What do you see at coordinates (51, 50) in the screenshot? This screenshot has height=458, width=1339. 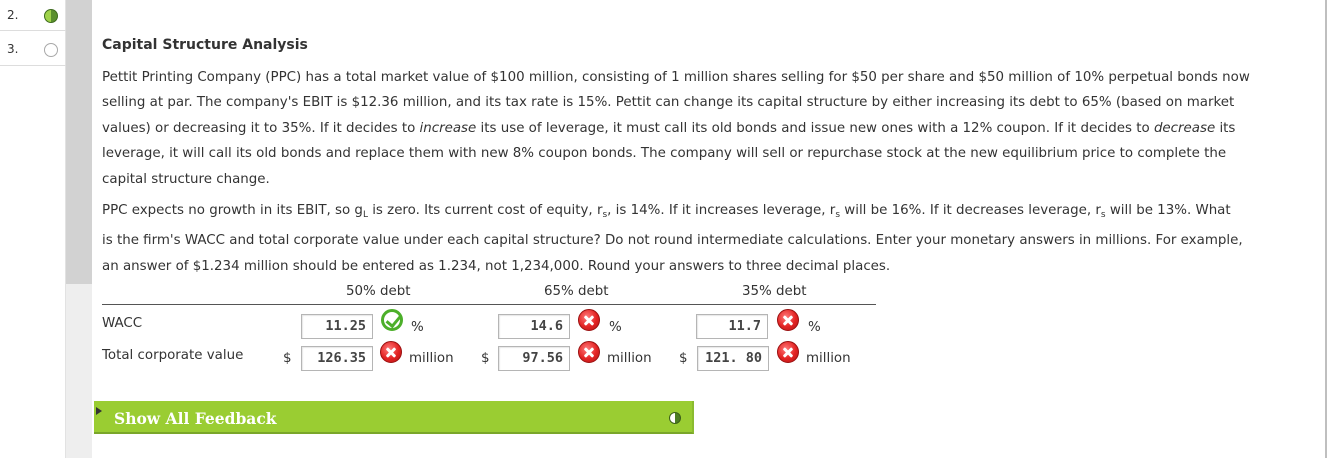 I see `unanswered-status-icon` at bounding box center [51, 50].